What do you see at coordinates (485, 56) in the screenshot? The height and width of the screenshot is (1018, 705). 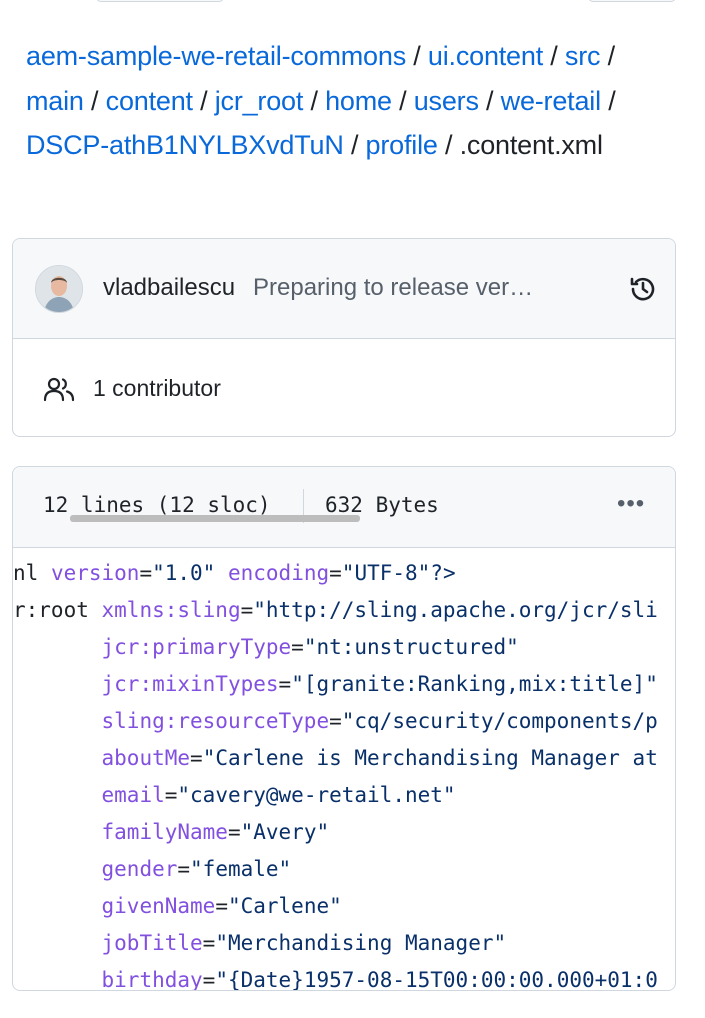 I see `breadcrumb-link: ui.content` at bounding box center [485, 56].